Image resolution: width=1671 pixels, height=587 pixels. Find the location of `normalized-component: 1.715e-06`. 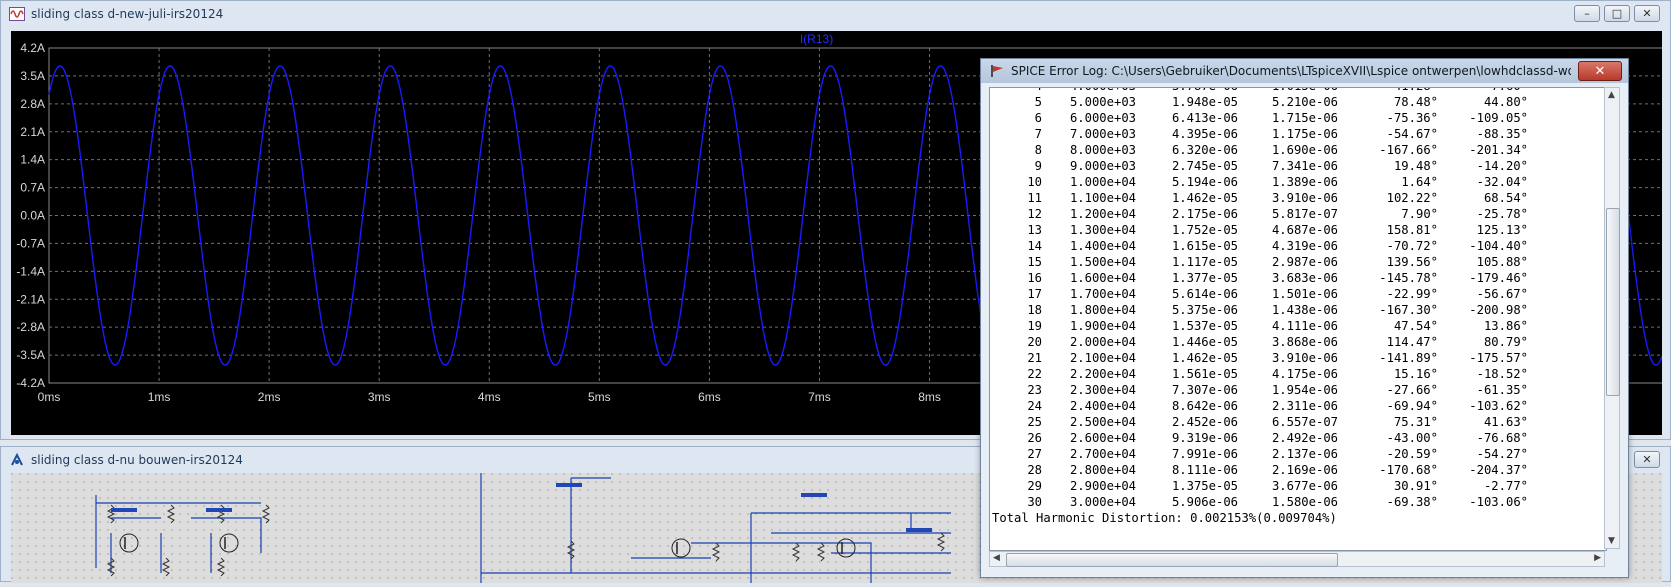

normalized-component: 1.715e-06 is located at coordinates (1304, 118).